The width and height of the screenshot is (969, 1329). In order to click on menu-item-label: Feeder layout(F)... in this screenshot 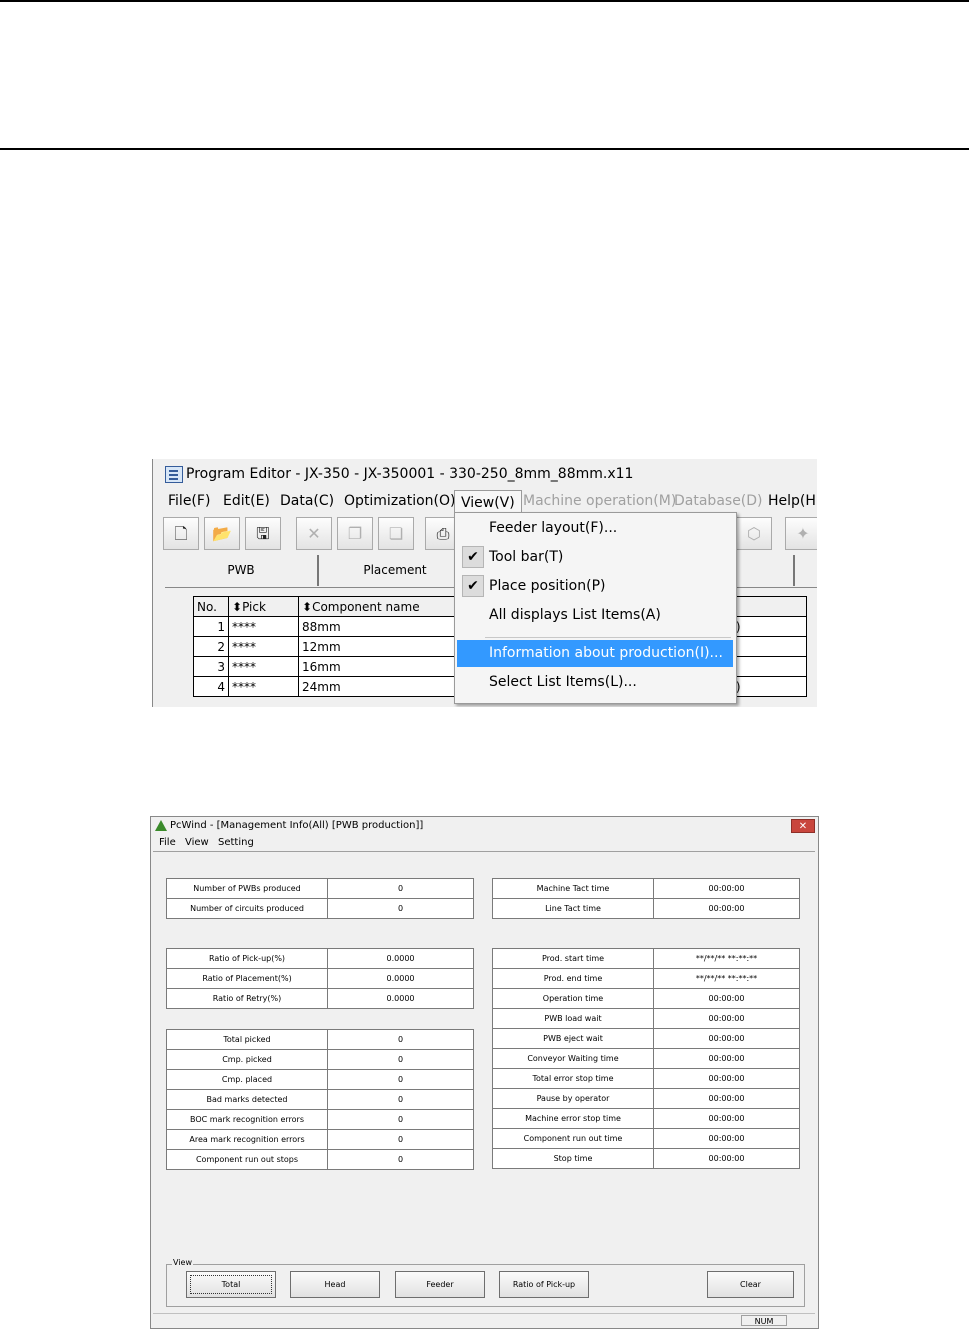, I will do `click(553, 528)`.